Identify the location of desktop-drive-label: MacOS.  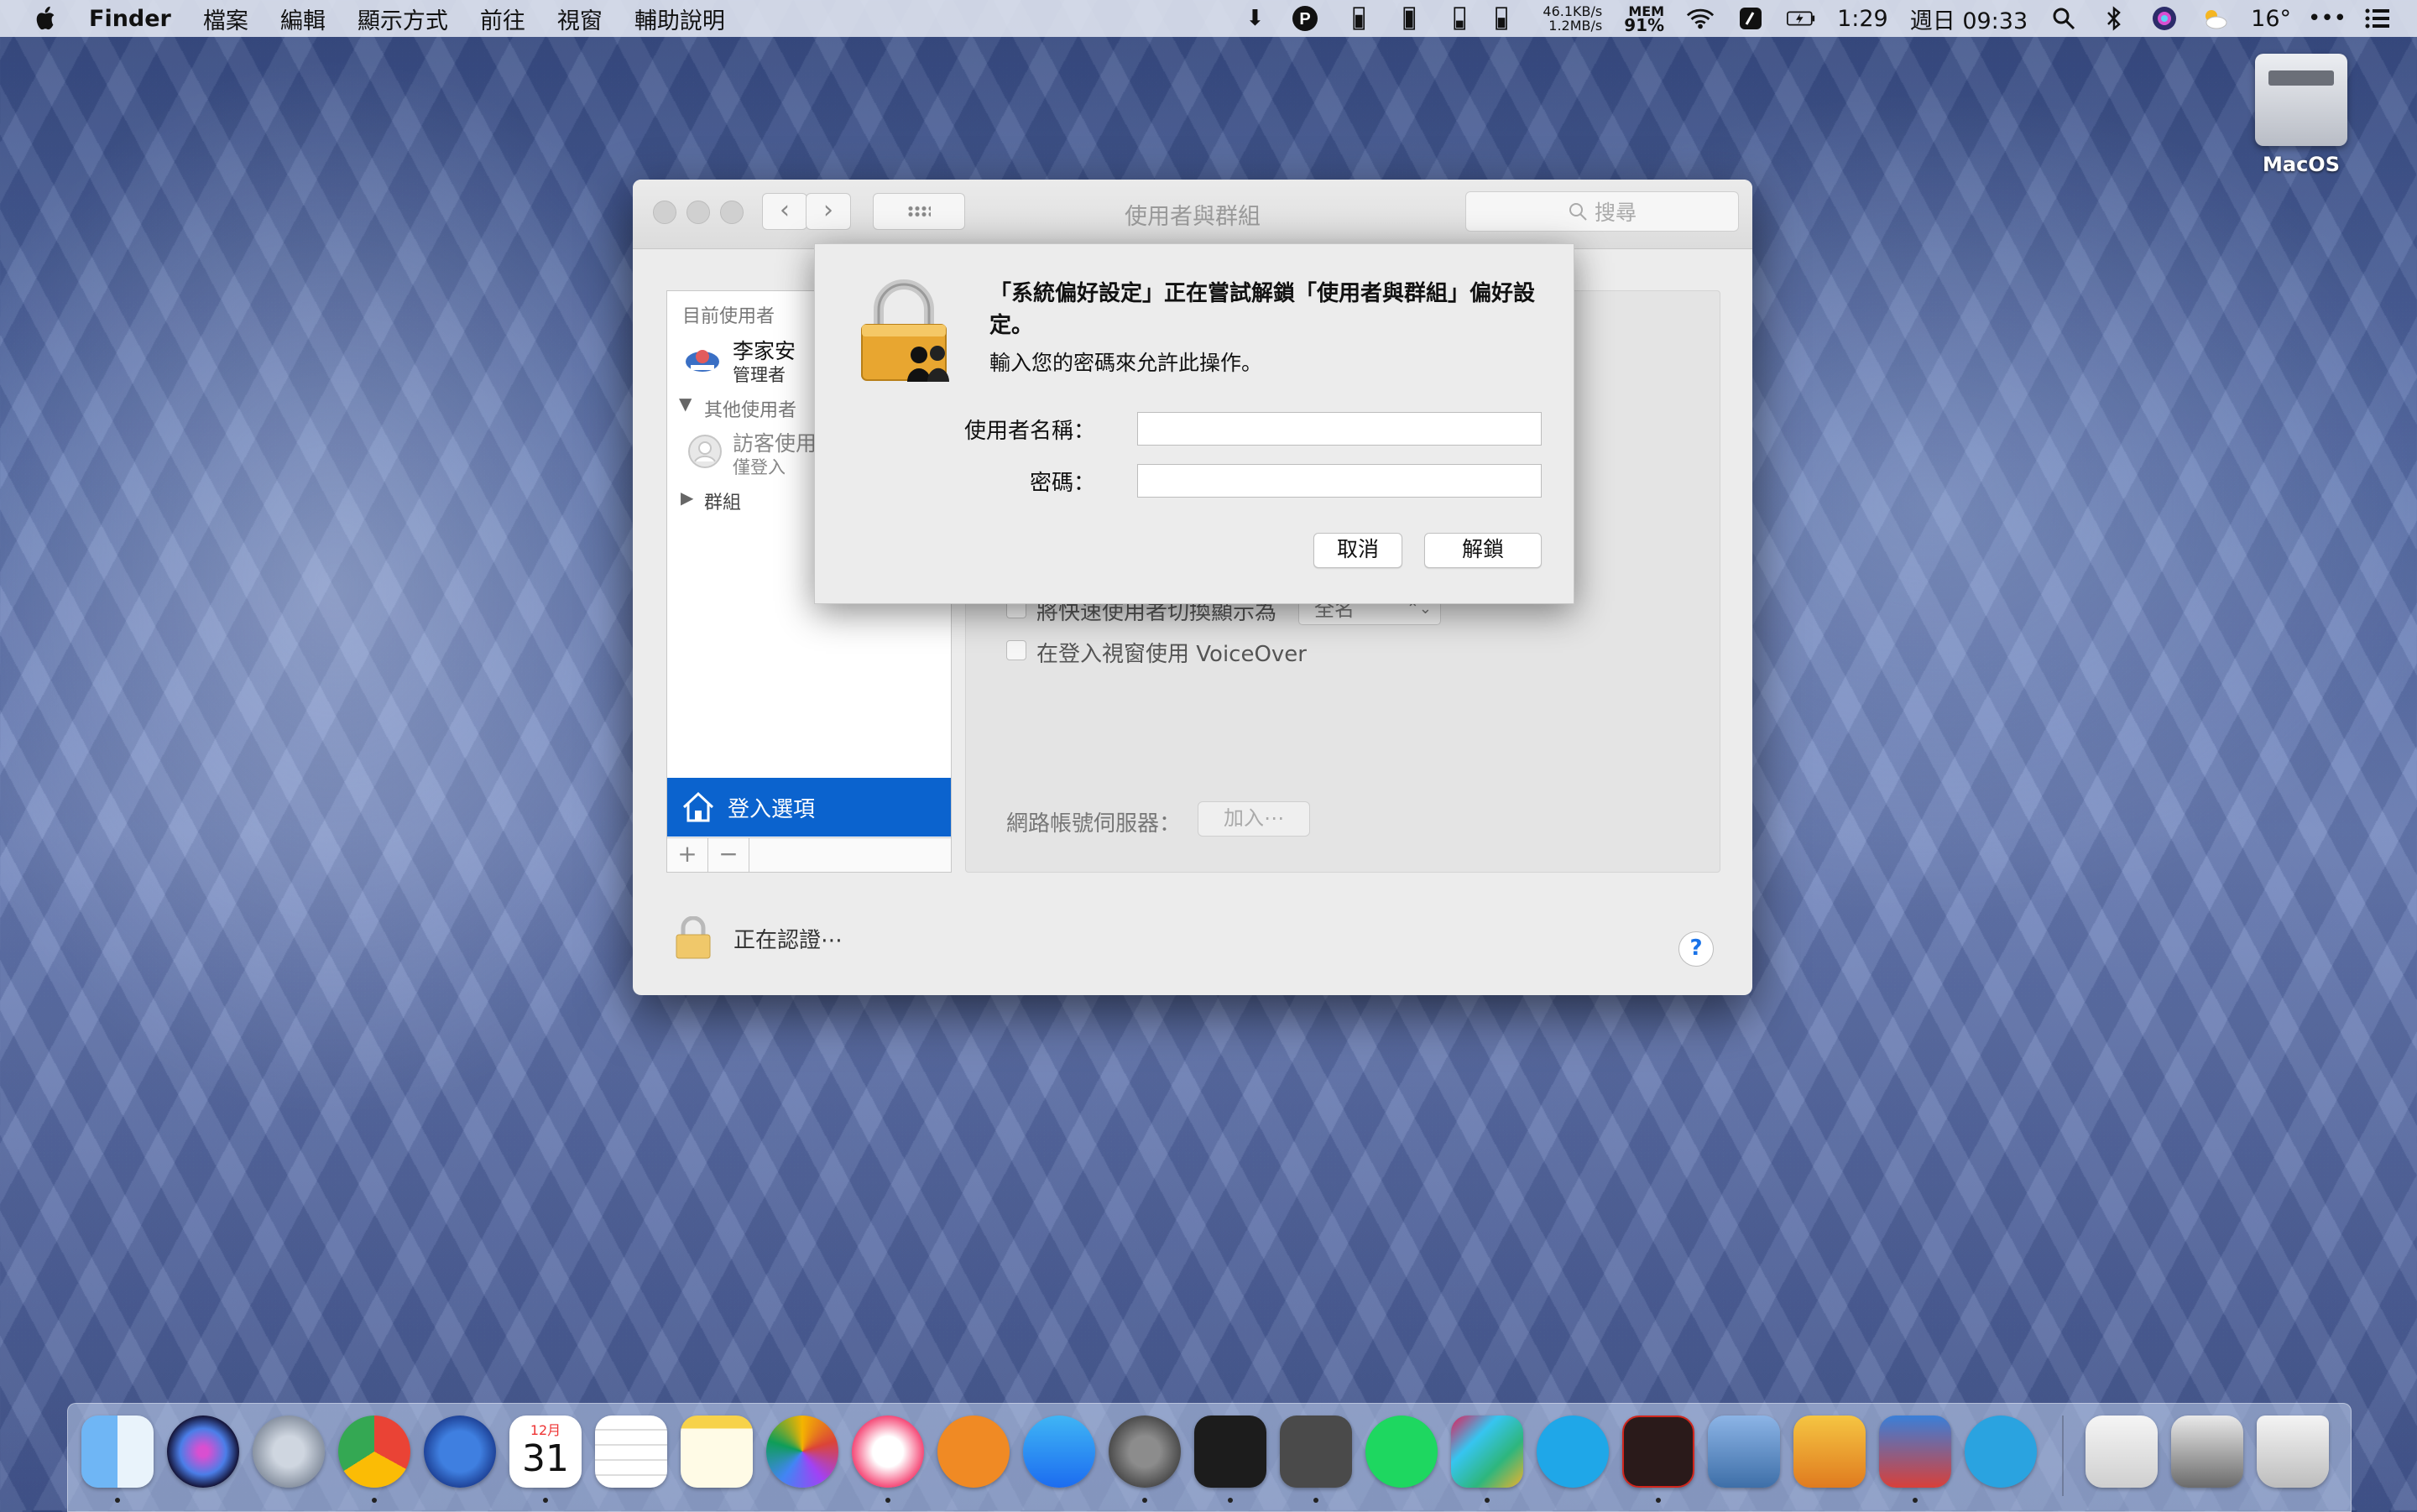
(2301, 164).